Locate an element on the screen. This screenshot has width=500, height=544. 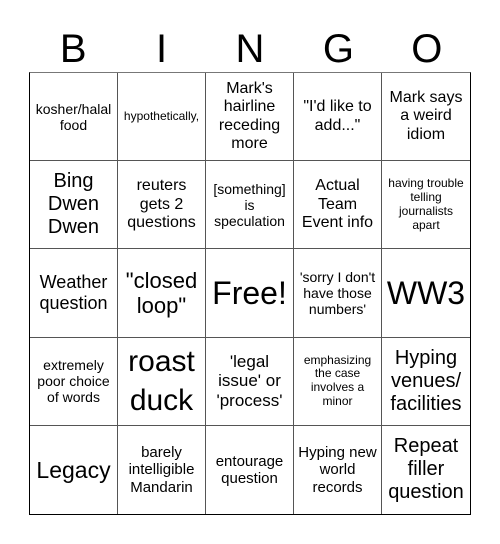
cell-text: [something] is speculation is located at coordinates (249, 204).